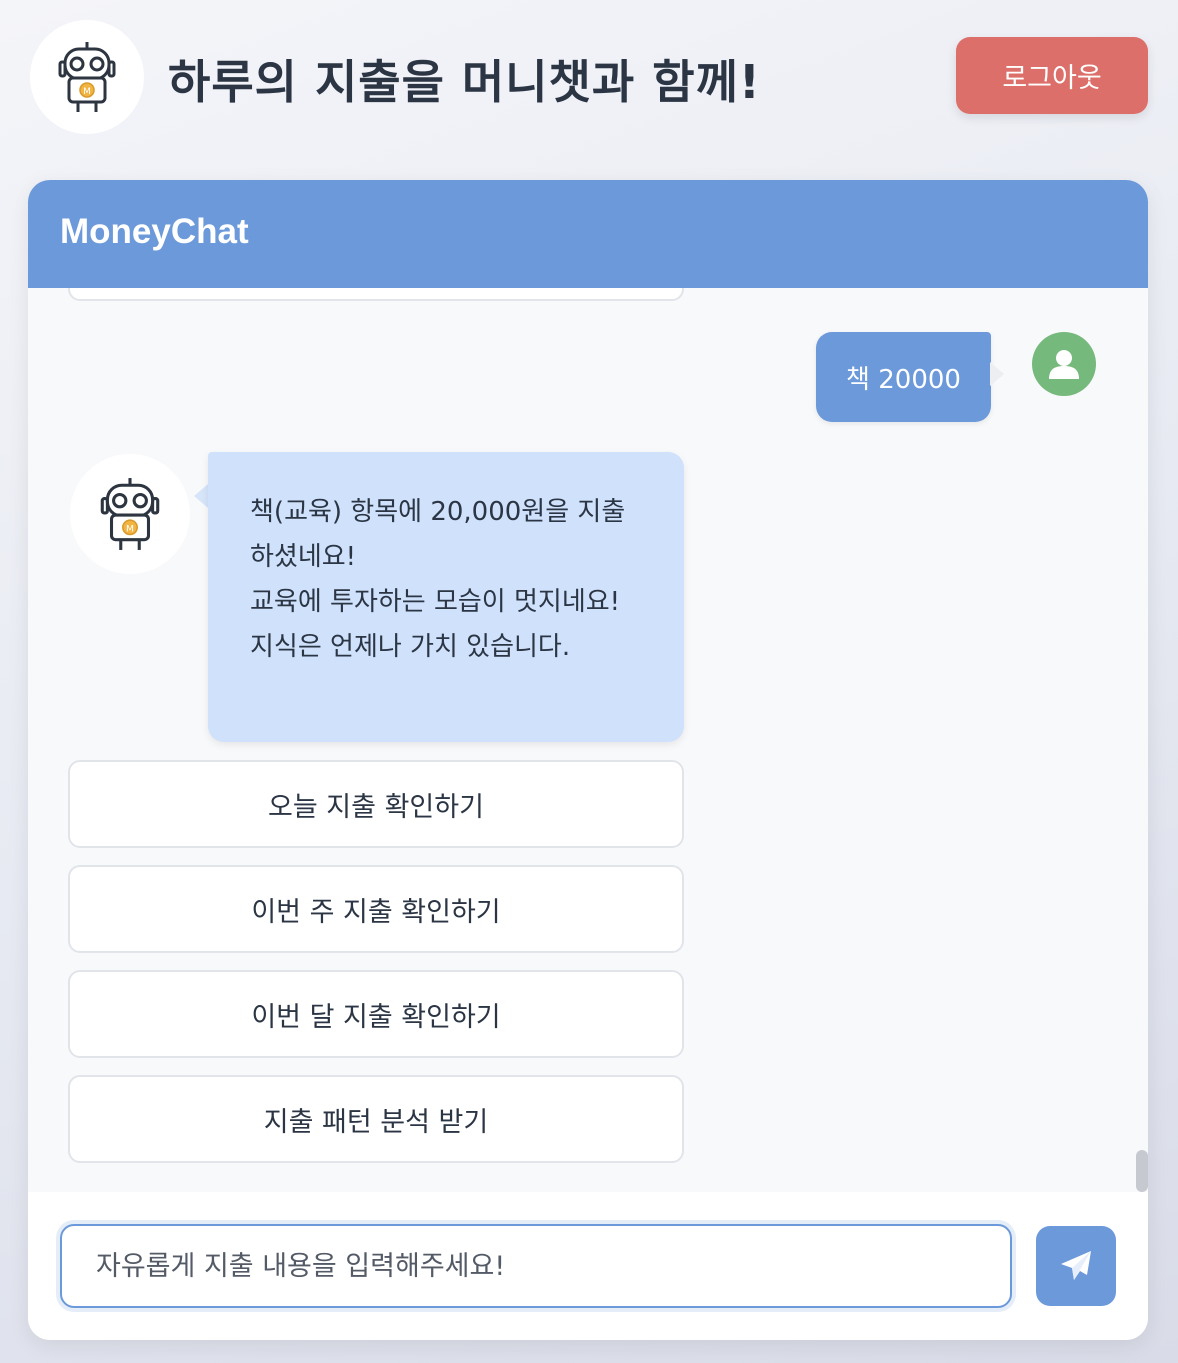 The image size is (1178, 1363). What do you see at coordinates (435, 624) in the screenshot?
I see `bot-message-line: 교육에 투자하는 모습이 멋지네요! 지식은 언제나 가치 있습니다.` at bounding box center [435, 624].